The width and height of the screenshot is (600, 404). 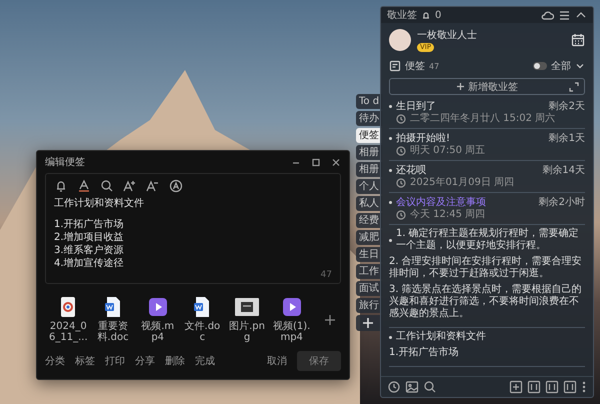 I want to click on note-line: 3.维系客户资源, so click(x=89, y=250).